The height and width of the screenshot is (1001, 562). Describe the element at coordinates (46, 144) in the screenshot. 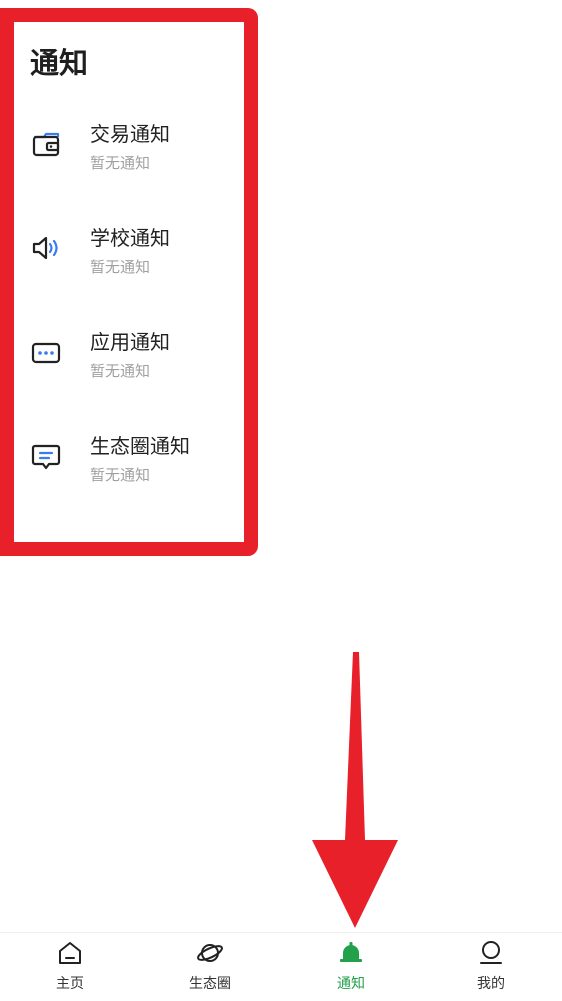

I see `wallet-icon` at that location.